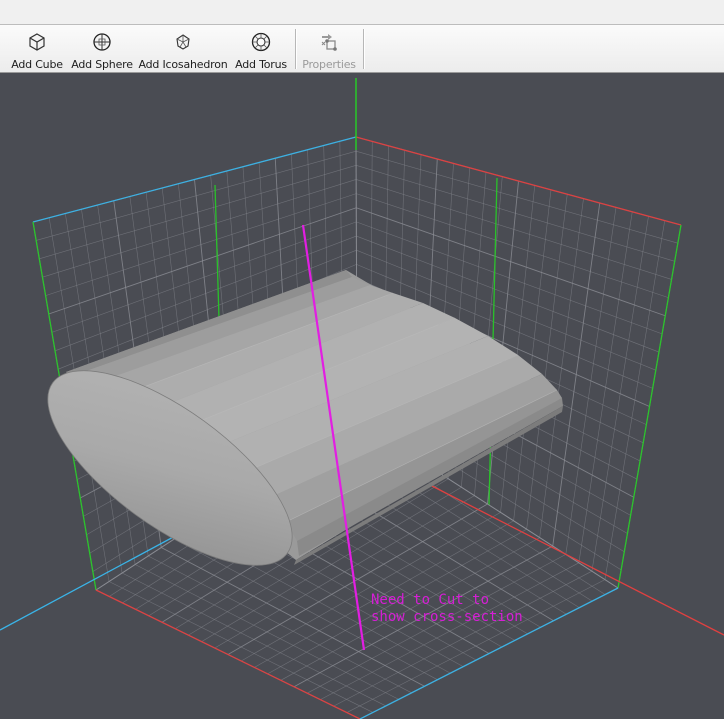 The height and width of the screenshot is (719, 724). What do you see at coordinates (261, 42) in the screenshot?
I see `torus-icon` at bounding box center [261, 42].